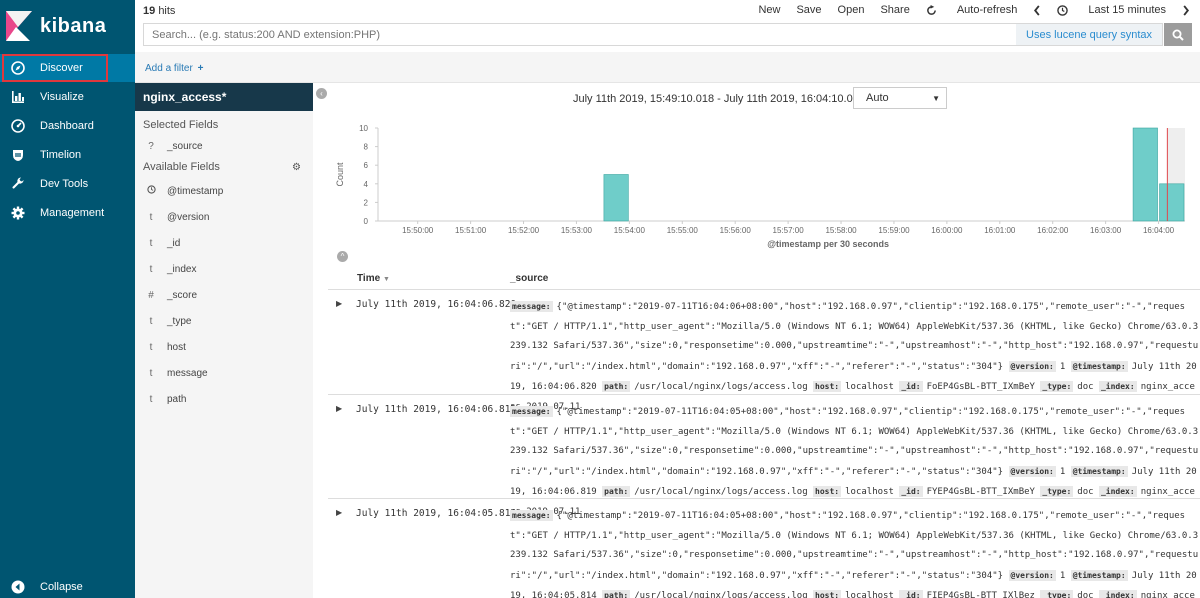 This screenshot has width=1200, height=598. Describe the element at coordinates (151, 295) in the screenshot. I see `field-type-number: #` at that location.